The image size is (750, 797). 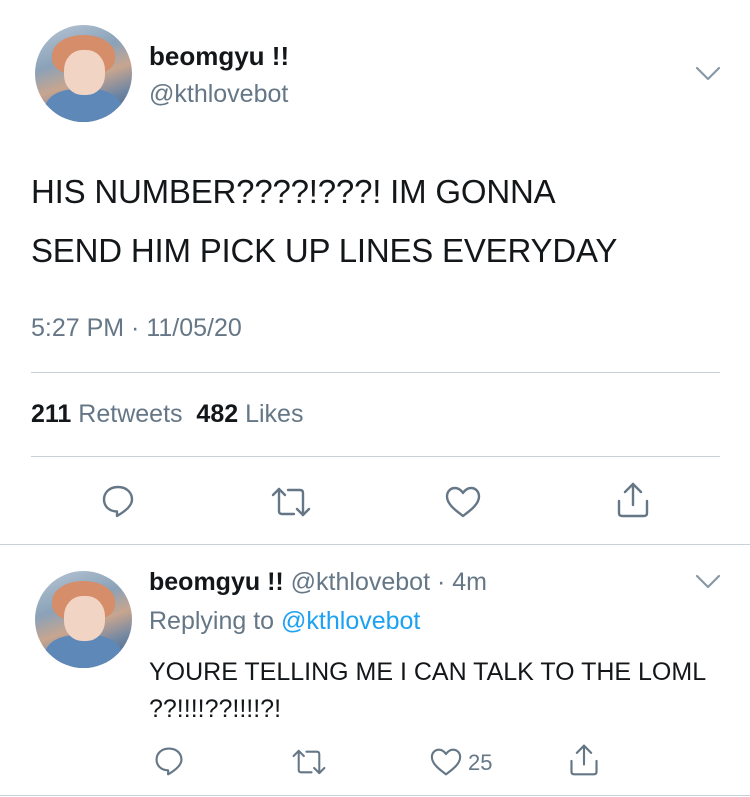 I want to click on user-handle: @kthlovebot, so click(x=218, y=94).